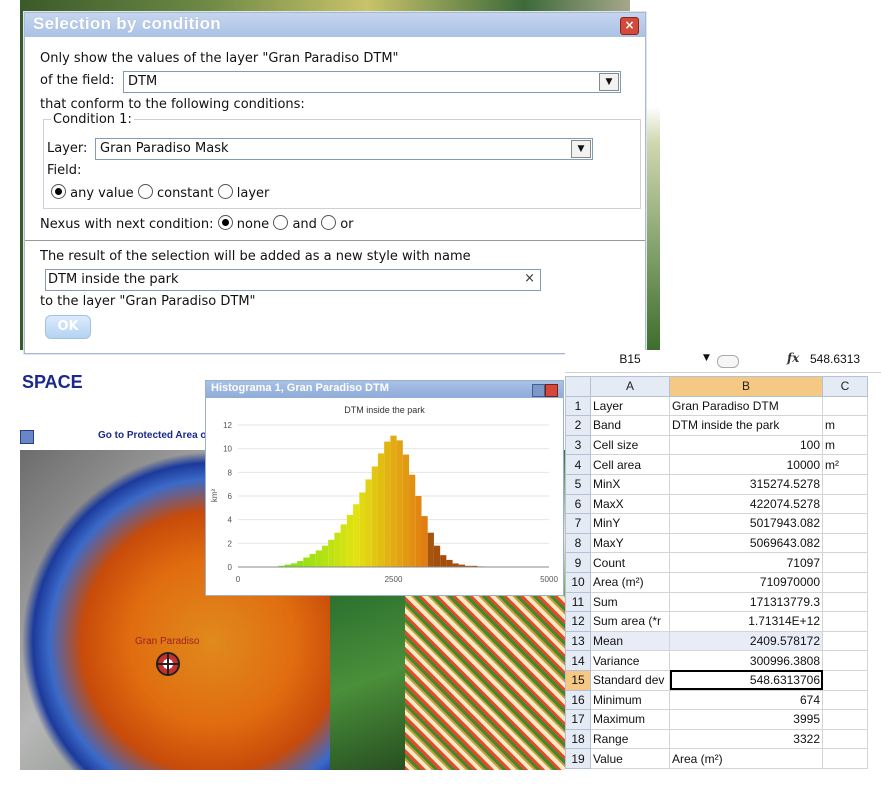  Describe the element at coordinates (152, 435) in the screenshot. I see `goto-protected-area-link: Go to Protected Area o` at that location.